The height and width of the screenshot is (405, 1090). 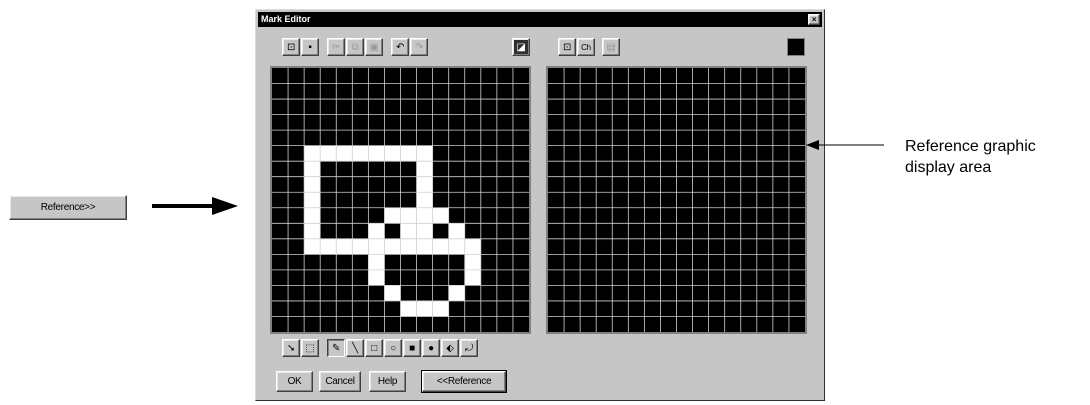 What do you see at coordinates (970, 157) in the screenshot?
I see `annotation-label: Reference graphic display area` at bounding box center [970, 157].